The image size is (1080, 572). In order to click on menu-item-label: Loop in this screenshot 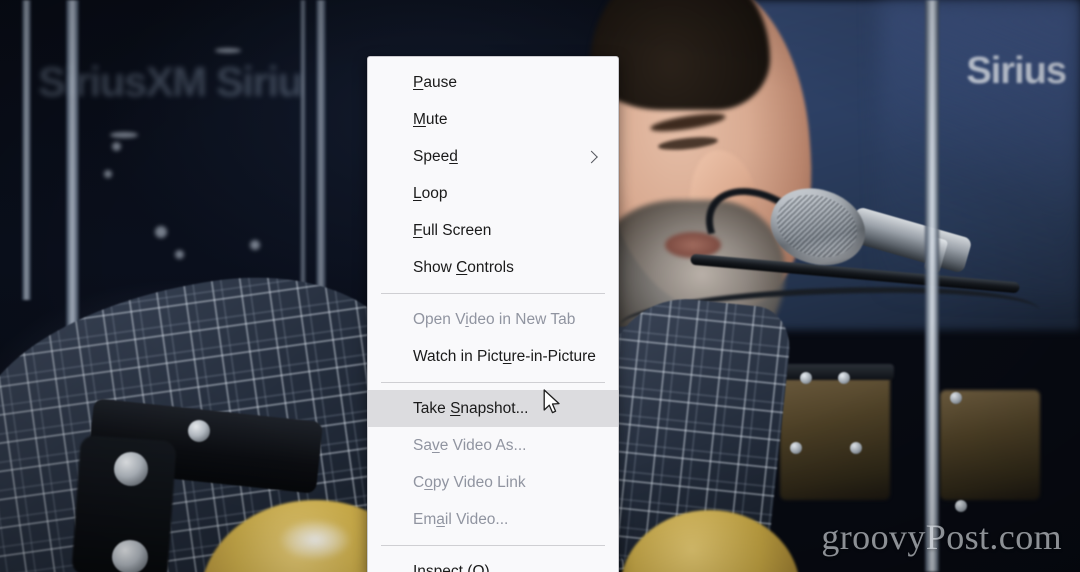, I will do `click(430, 193)`.